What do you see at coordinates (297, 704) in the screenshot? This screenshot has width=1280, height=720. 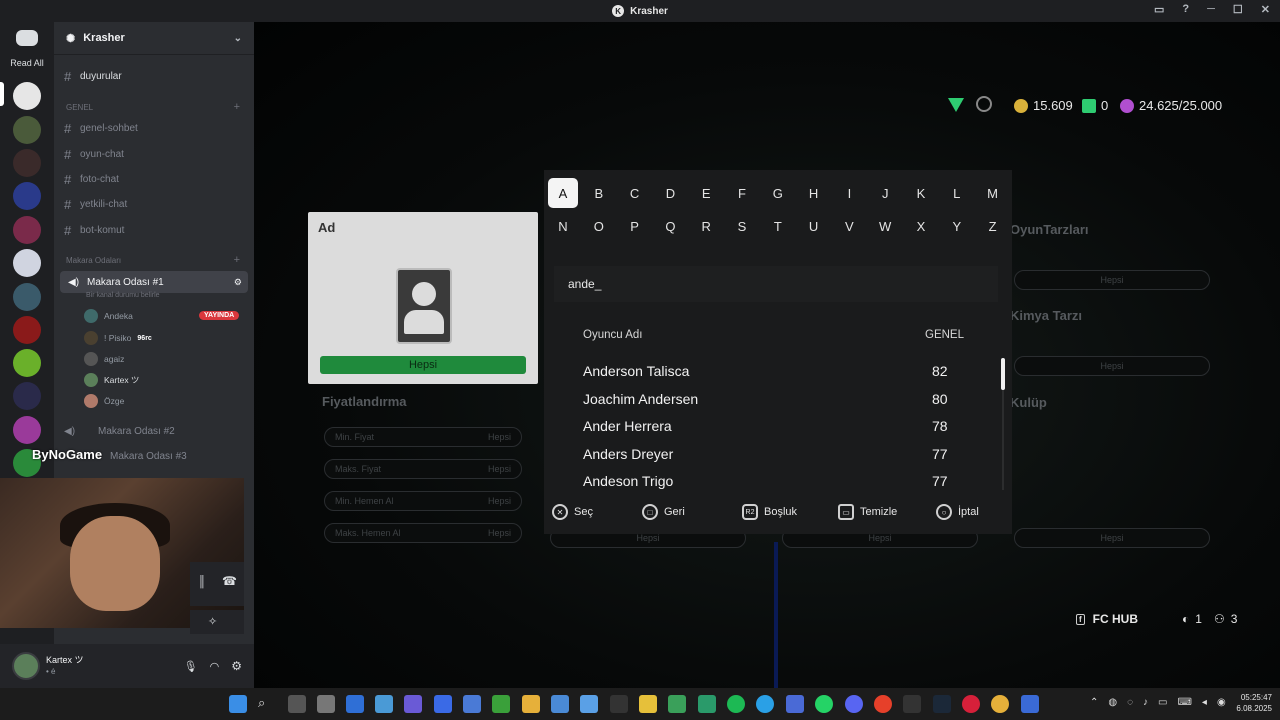 I see `task-view-icon` at bounding box center [297, 704].